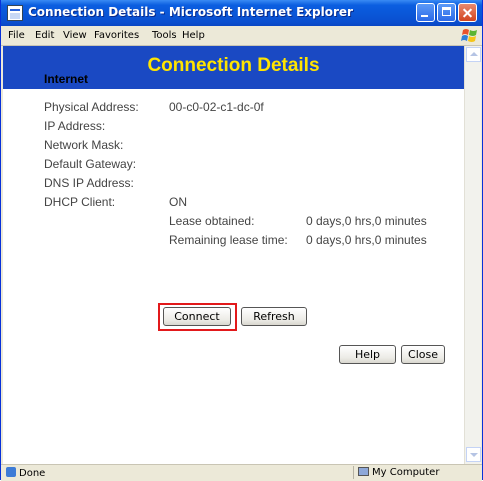 This screenshot has height=481, width=483. I want to click on maximize-button, so click(446, 12).